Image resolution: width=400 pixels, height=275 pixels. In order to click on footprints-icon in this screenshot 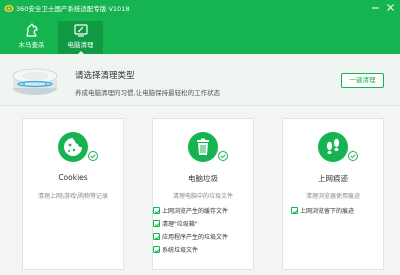, I will do `click(333, 147)`.